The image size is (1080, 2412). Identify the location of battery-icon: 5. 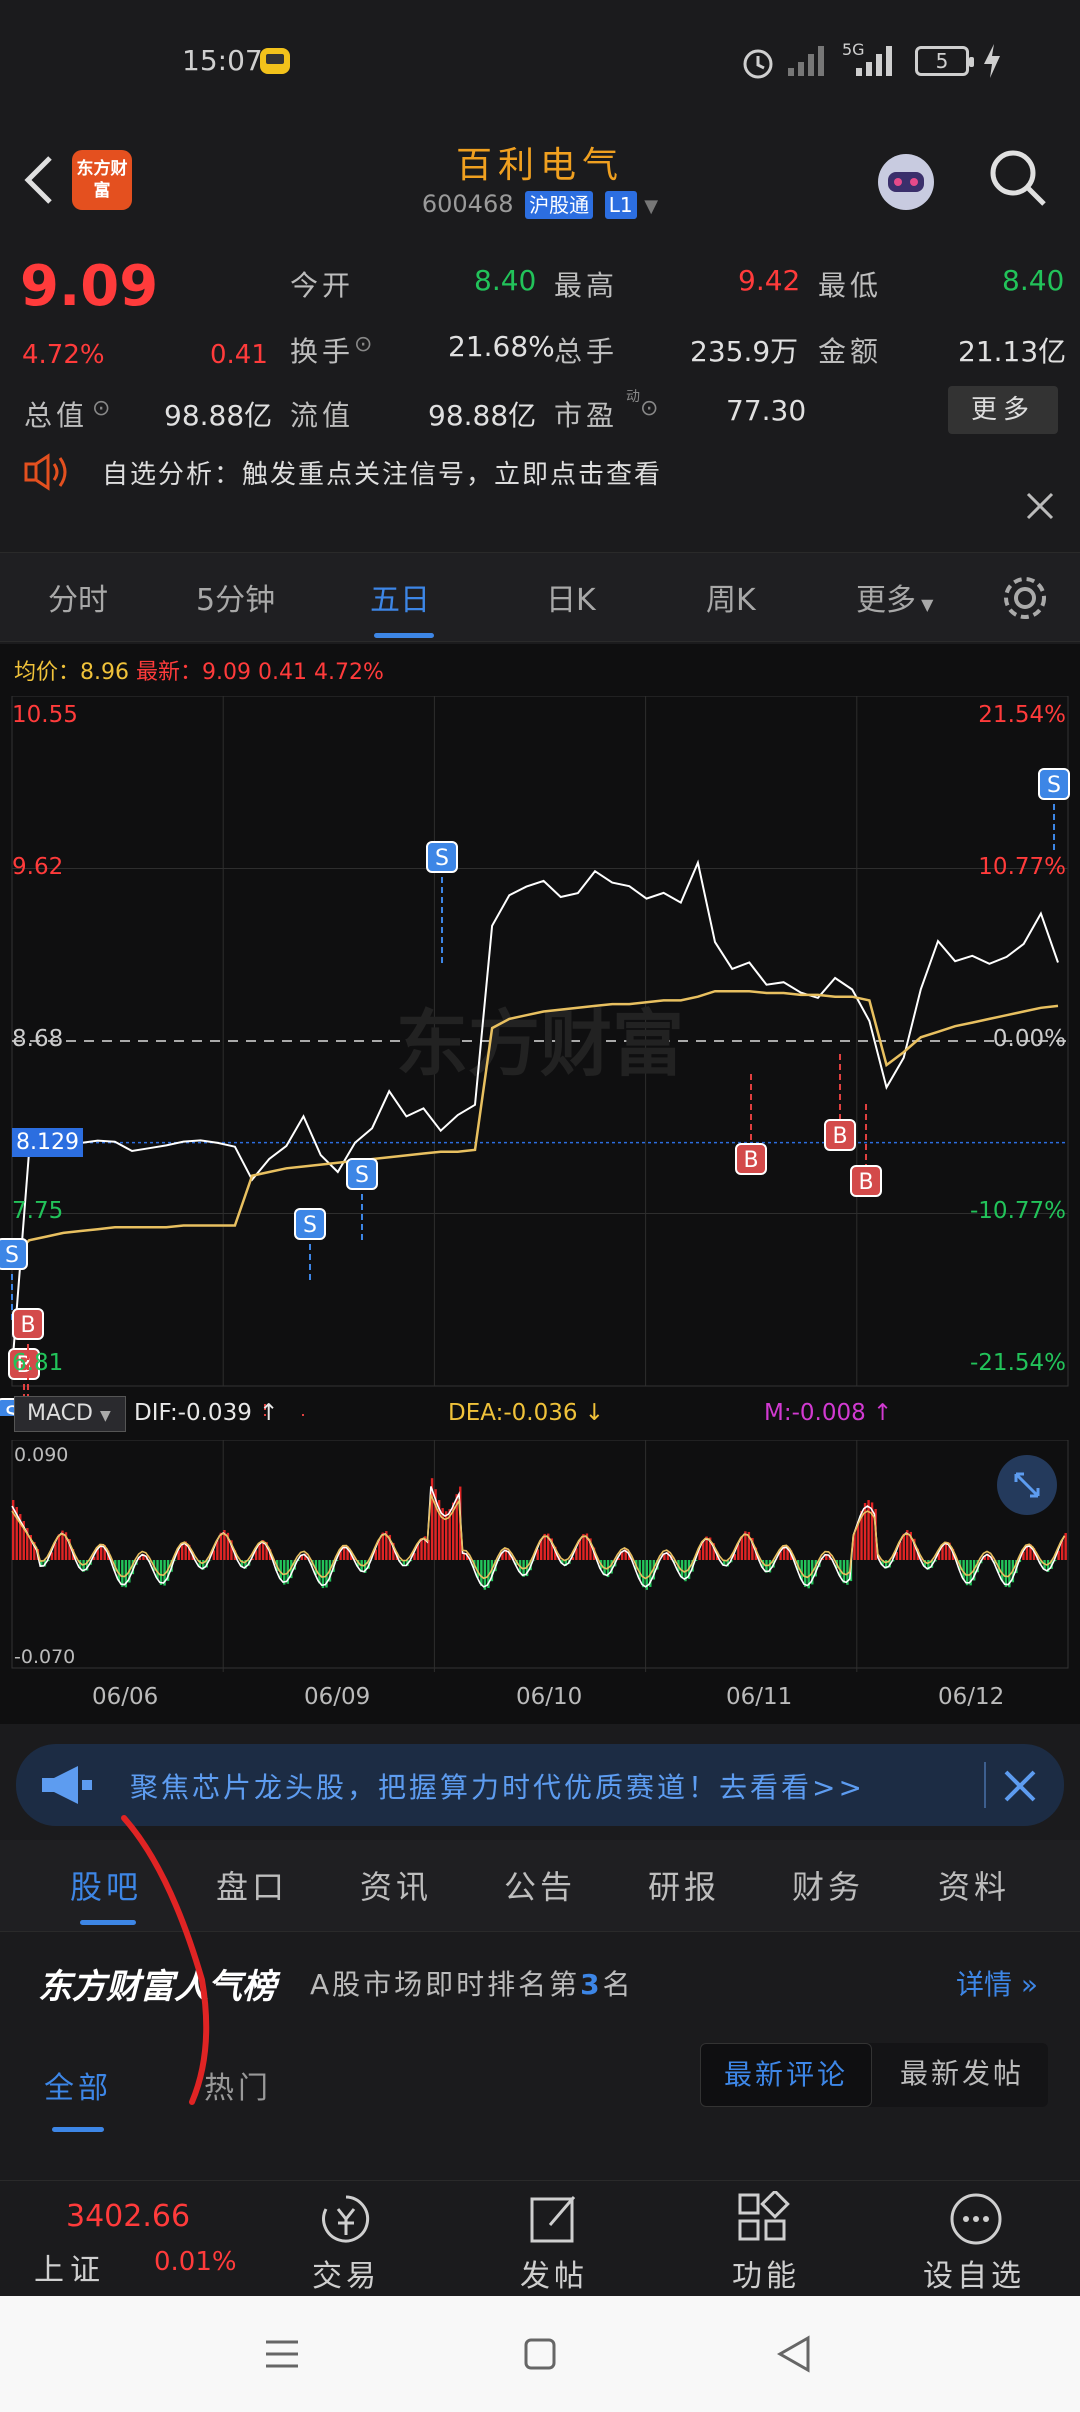
(944, 61).